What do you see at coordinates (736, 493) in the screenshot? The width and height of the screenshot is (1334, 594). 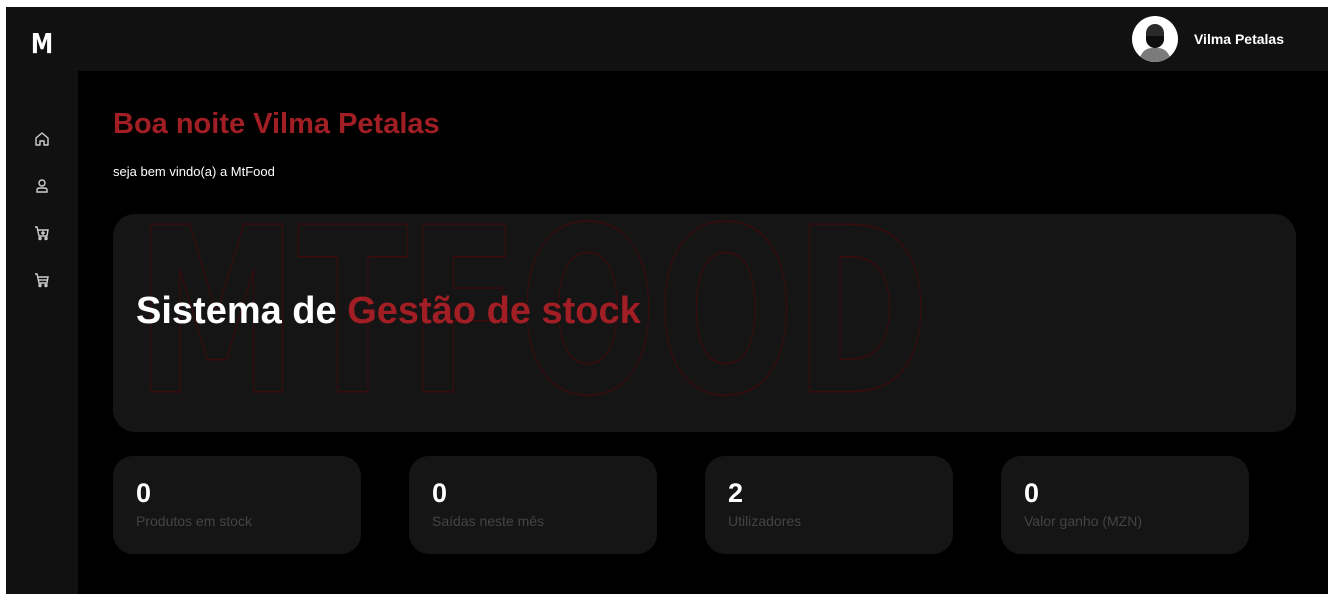 I see `stat-value: 2` at bounding box center [736, 493].